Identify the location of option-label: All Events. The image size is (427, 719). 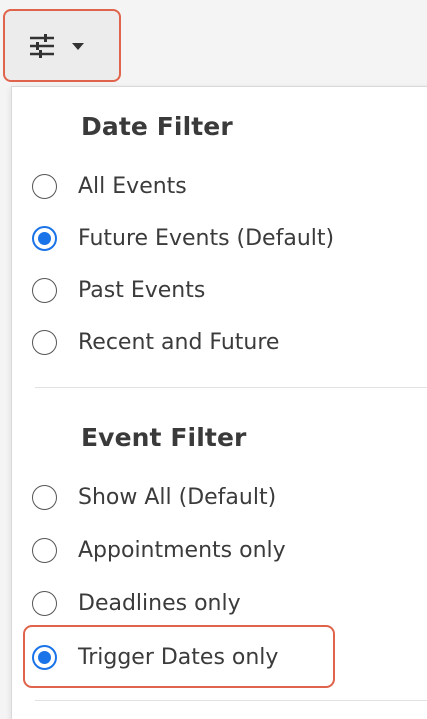
(132, 186).